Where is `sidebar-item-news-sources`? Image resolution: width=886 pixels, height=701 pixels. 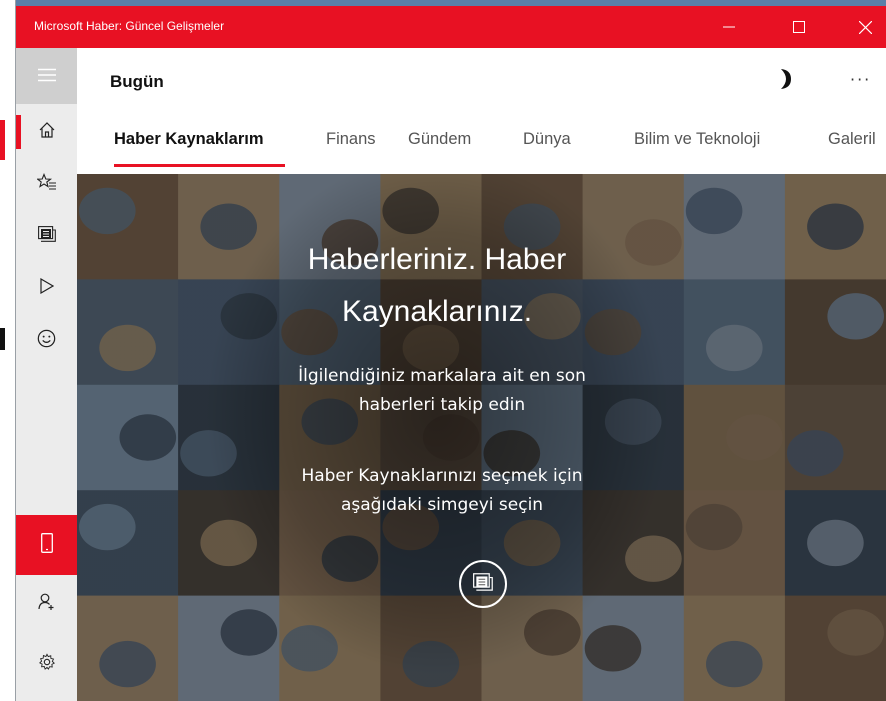 sidebar-item-news-sources is located at coordinates (46, 236).